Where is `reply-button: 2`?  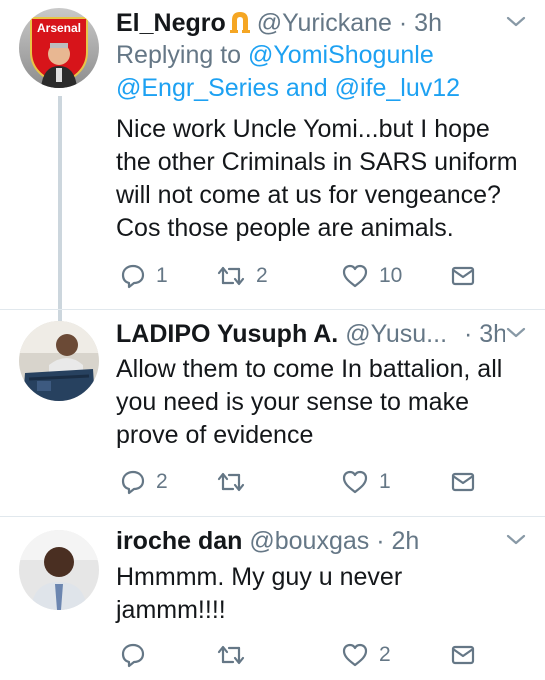
reply-button: 2 is located at coordinates (144, 482).